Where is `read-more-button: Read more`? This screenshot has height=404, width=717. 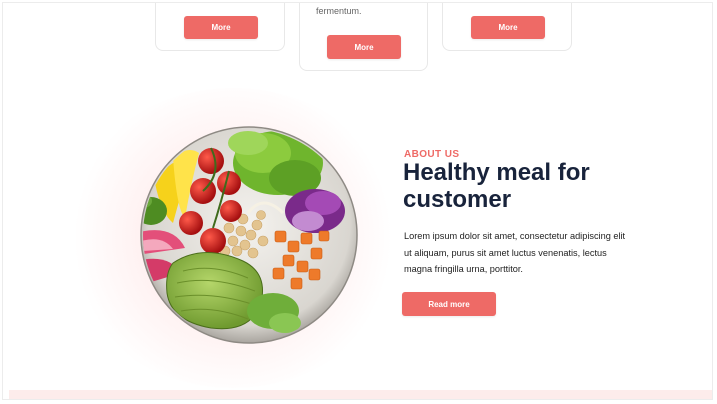
read-more-button: Read more is located at coordinates (449, 304).